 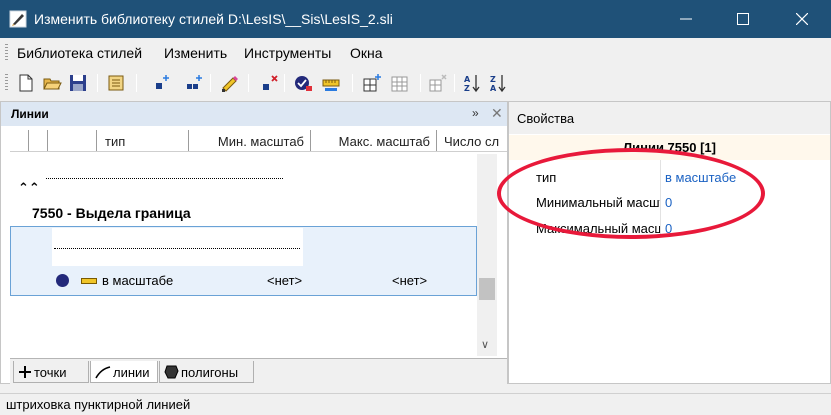 What do you see at coordinates (631, 193) in the screenshot?
I see `annotation-ellipse` at bounding box center [631, 193].